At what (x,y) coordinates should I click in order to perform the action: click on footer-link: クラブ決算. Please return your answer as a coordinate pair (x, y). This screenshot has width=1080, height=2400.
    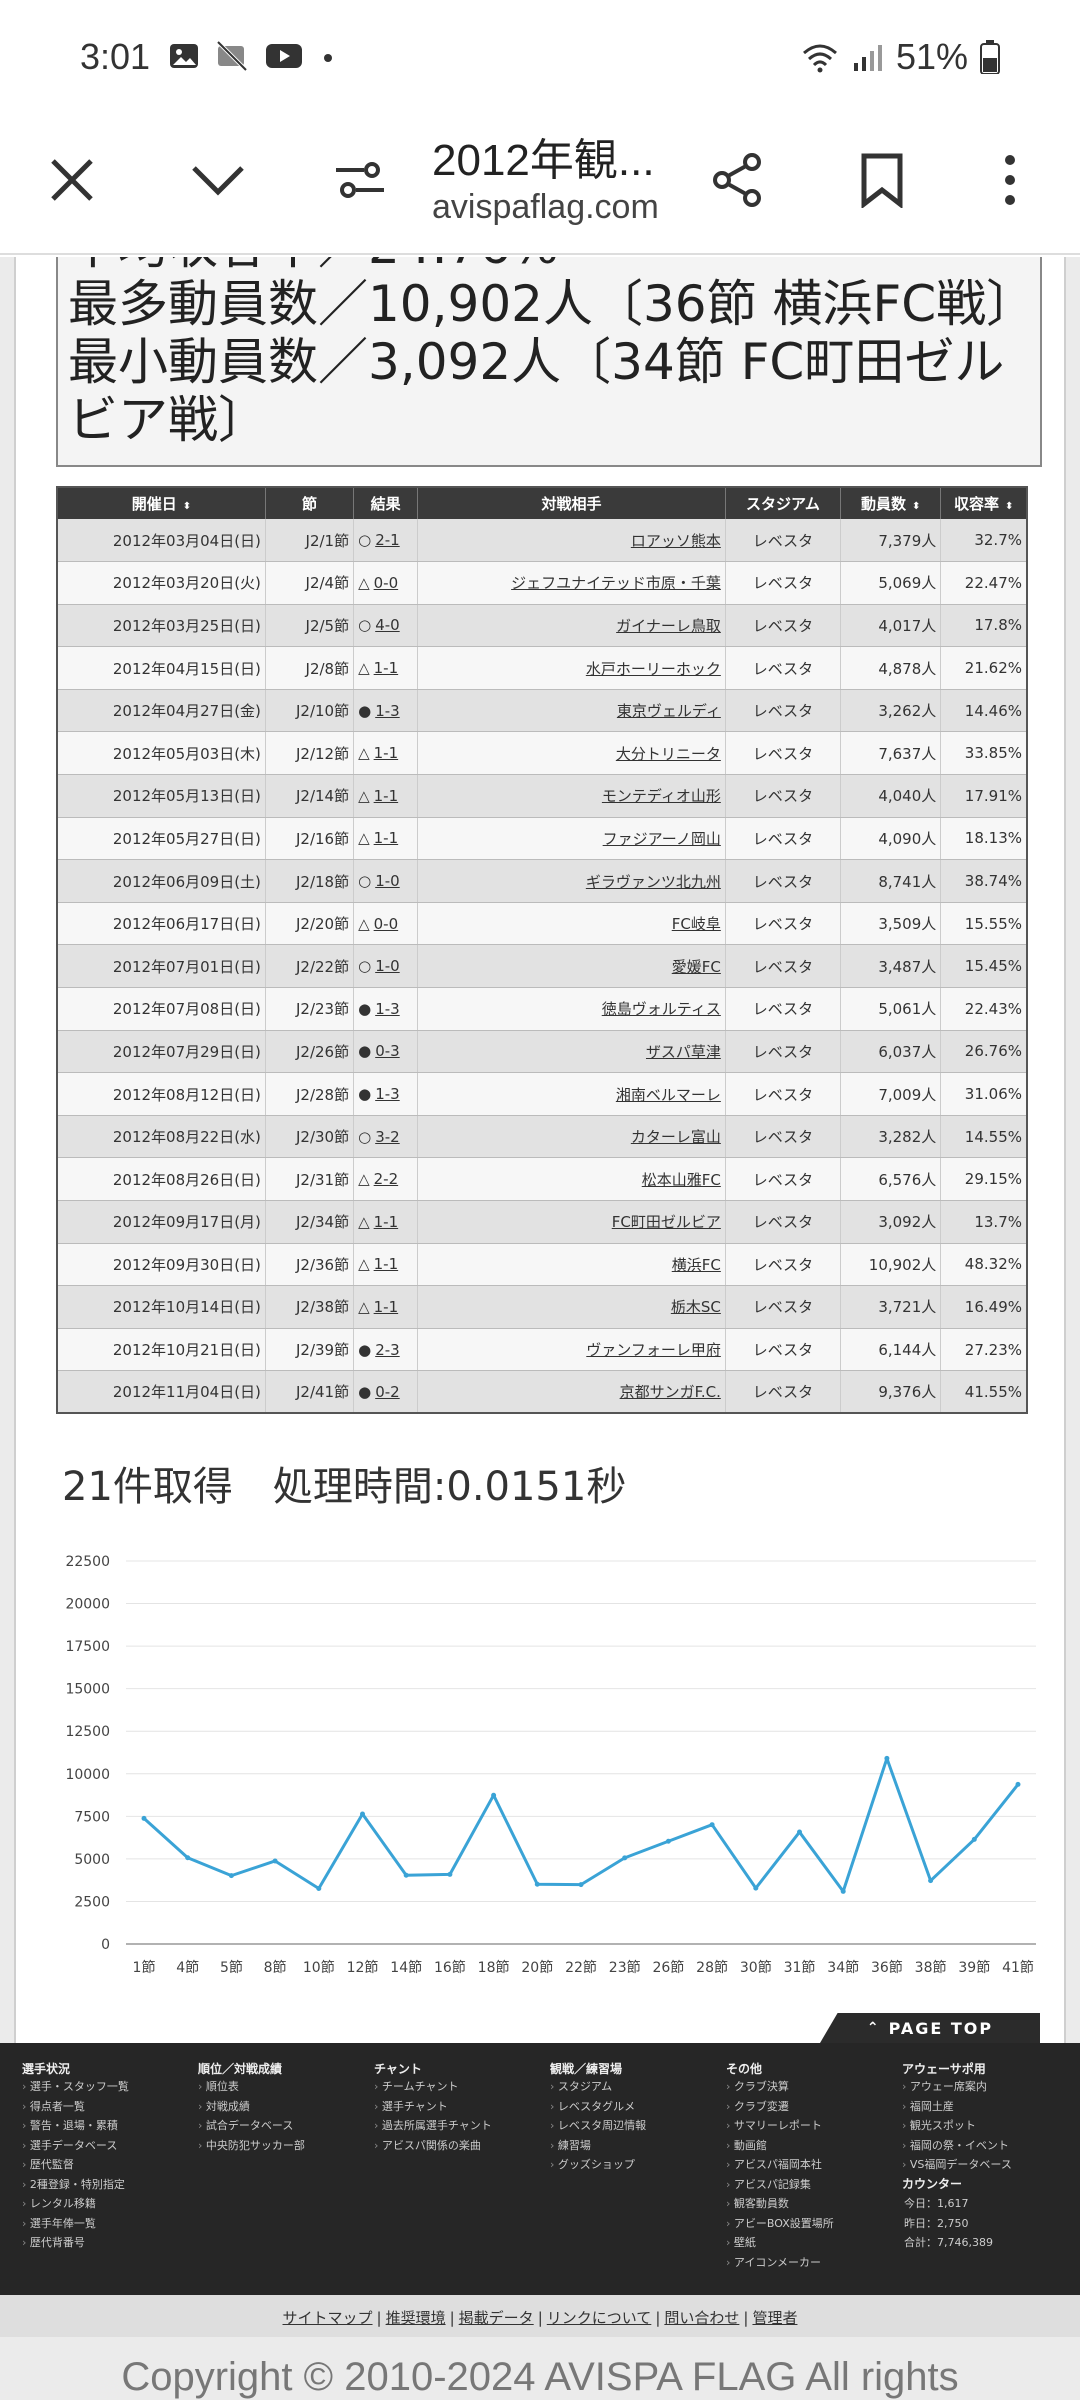
    Looking at the image, I should click on (780, 2087).